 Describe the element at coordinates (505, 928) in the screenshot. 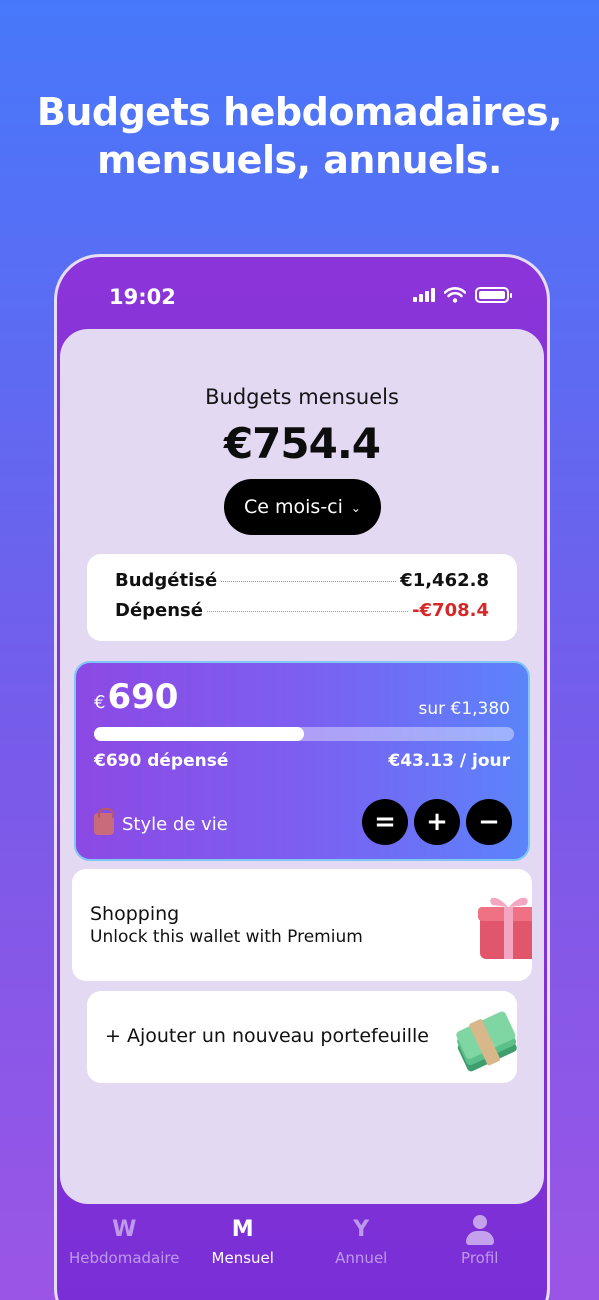

I see `gift-icon` at that location.